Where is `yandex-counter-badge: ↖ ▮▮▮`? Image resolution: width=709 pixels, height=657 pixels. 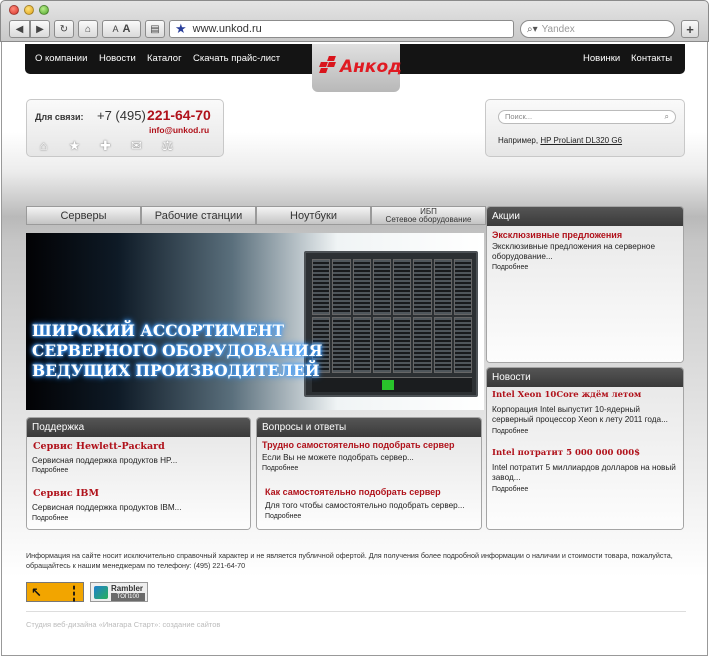 yandex-counter-badge: ↖ ▮▮▮ is located at coordinates (55, 592).